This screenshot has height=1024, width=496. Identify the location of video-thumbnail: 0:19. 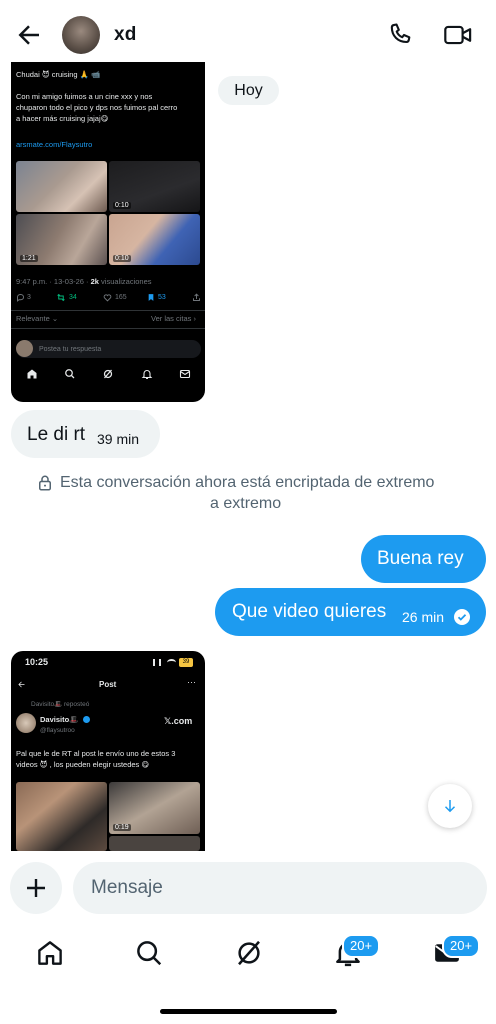
(154, 808).